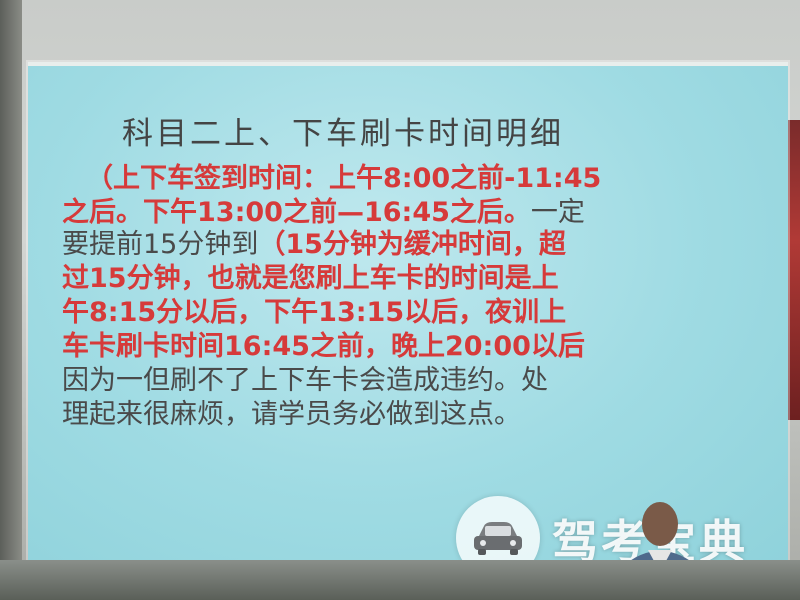 This screenshot has width=800, height=600. What do you see at coordinates (310, 278) in the screenshot?
I see `line-text: 过15分钟，也就是您刷上车卡的时间是上` at bounding box center [310, 278].